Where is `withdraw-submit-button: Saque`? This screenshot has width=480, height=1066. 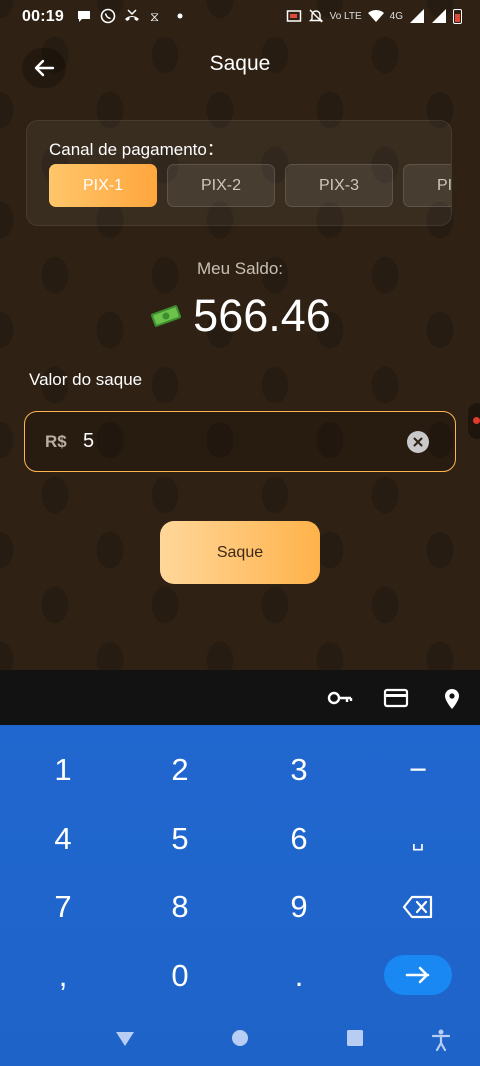 withdraw-submit-button: Saque is located at coordinates (240, 552).